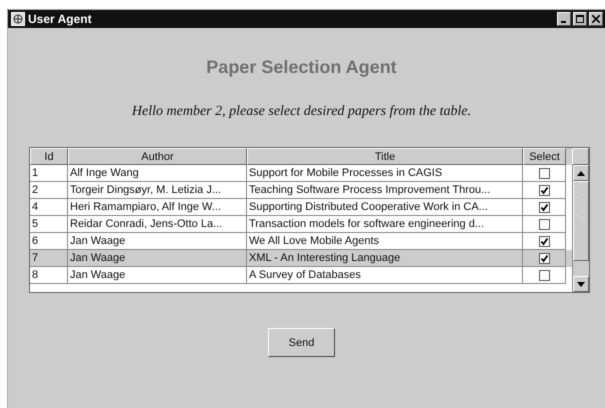 Image resolution: width=605 pixels, height=408 pixels. Describe the element at coordinates (385, 275) in the screenshot. I see `table-cell: A Survey of Databases` at that location.